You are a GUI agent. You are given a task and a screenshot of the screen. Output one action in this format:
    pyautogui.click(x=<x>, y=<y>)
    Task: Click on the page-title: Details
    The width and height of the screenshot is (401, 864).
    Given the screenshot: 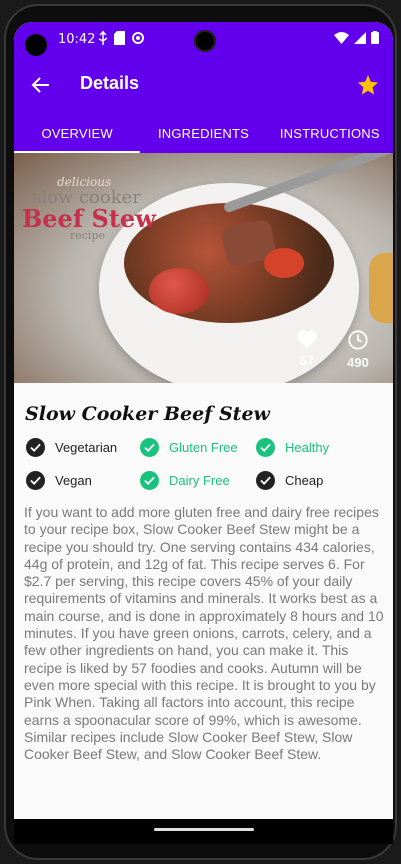 What is the action you would take?
    pyautogui.click(x=110, y=83)
    